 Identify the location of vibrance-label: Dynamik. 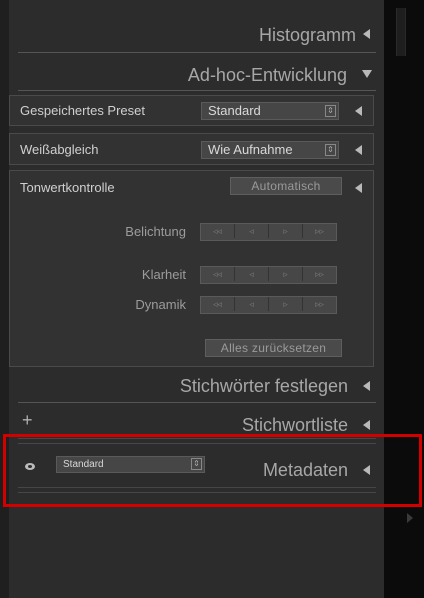
(160, 304).